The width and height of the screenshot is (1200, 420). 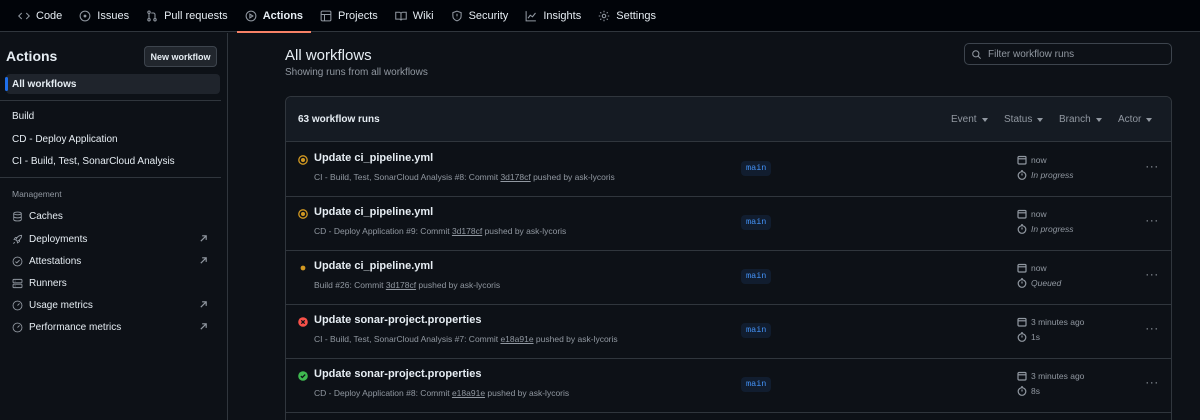 What do you see at coordinates (113, 327) in the screenshot?
I see `sidebar-item-performance-metrics: Performance metrics` at bounding box center [113, 327].